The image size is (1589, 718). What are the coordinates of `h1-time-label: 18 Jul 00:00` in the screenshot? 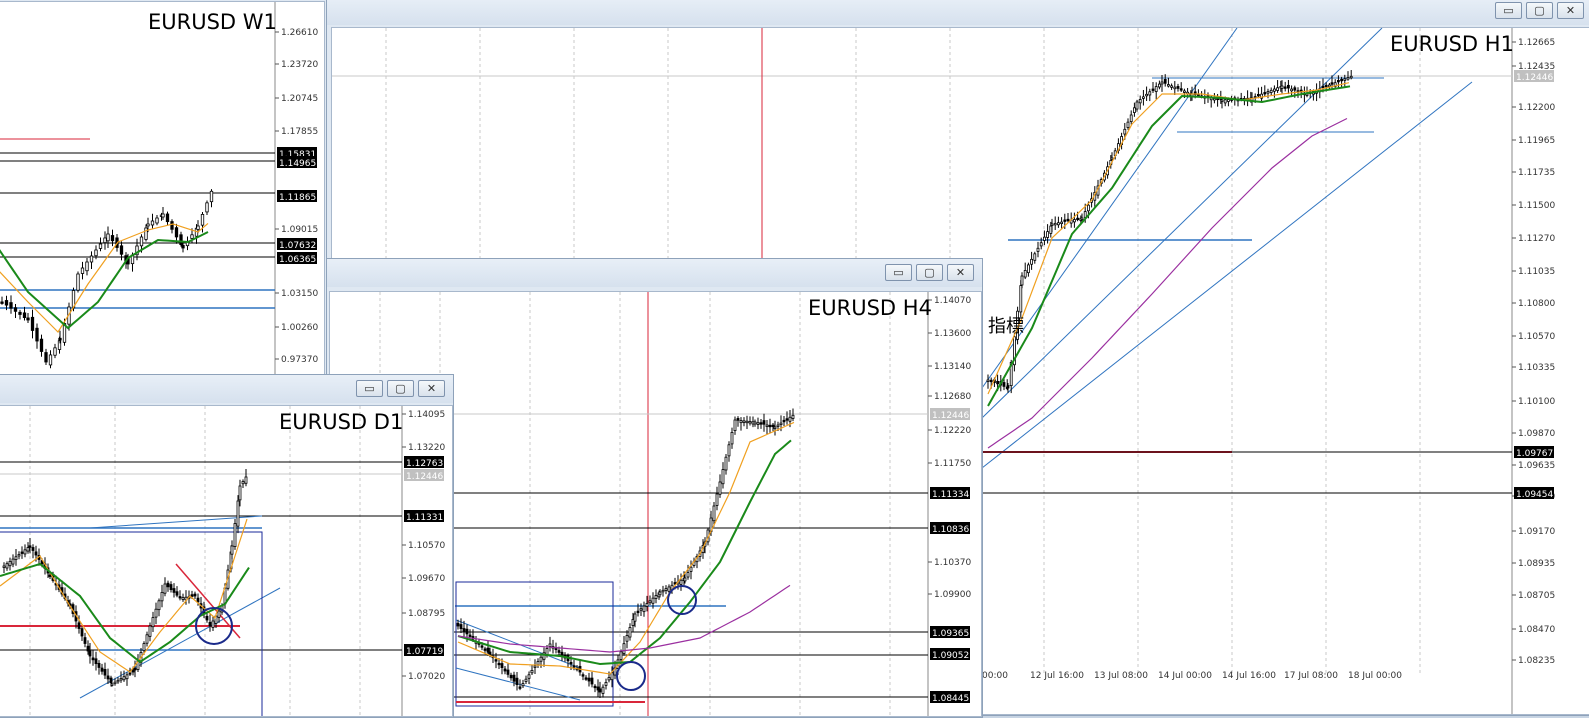 It's located at (1375, 676).